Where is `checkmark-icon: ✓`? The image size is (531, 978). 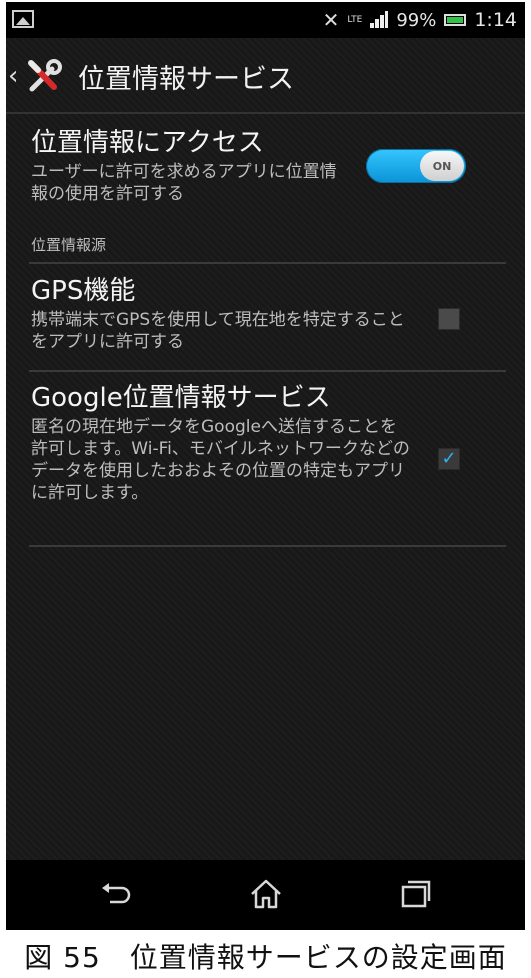 checkmark-icon: ✓ is located at coordinates (449, 458).